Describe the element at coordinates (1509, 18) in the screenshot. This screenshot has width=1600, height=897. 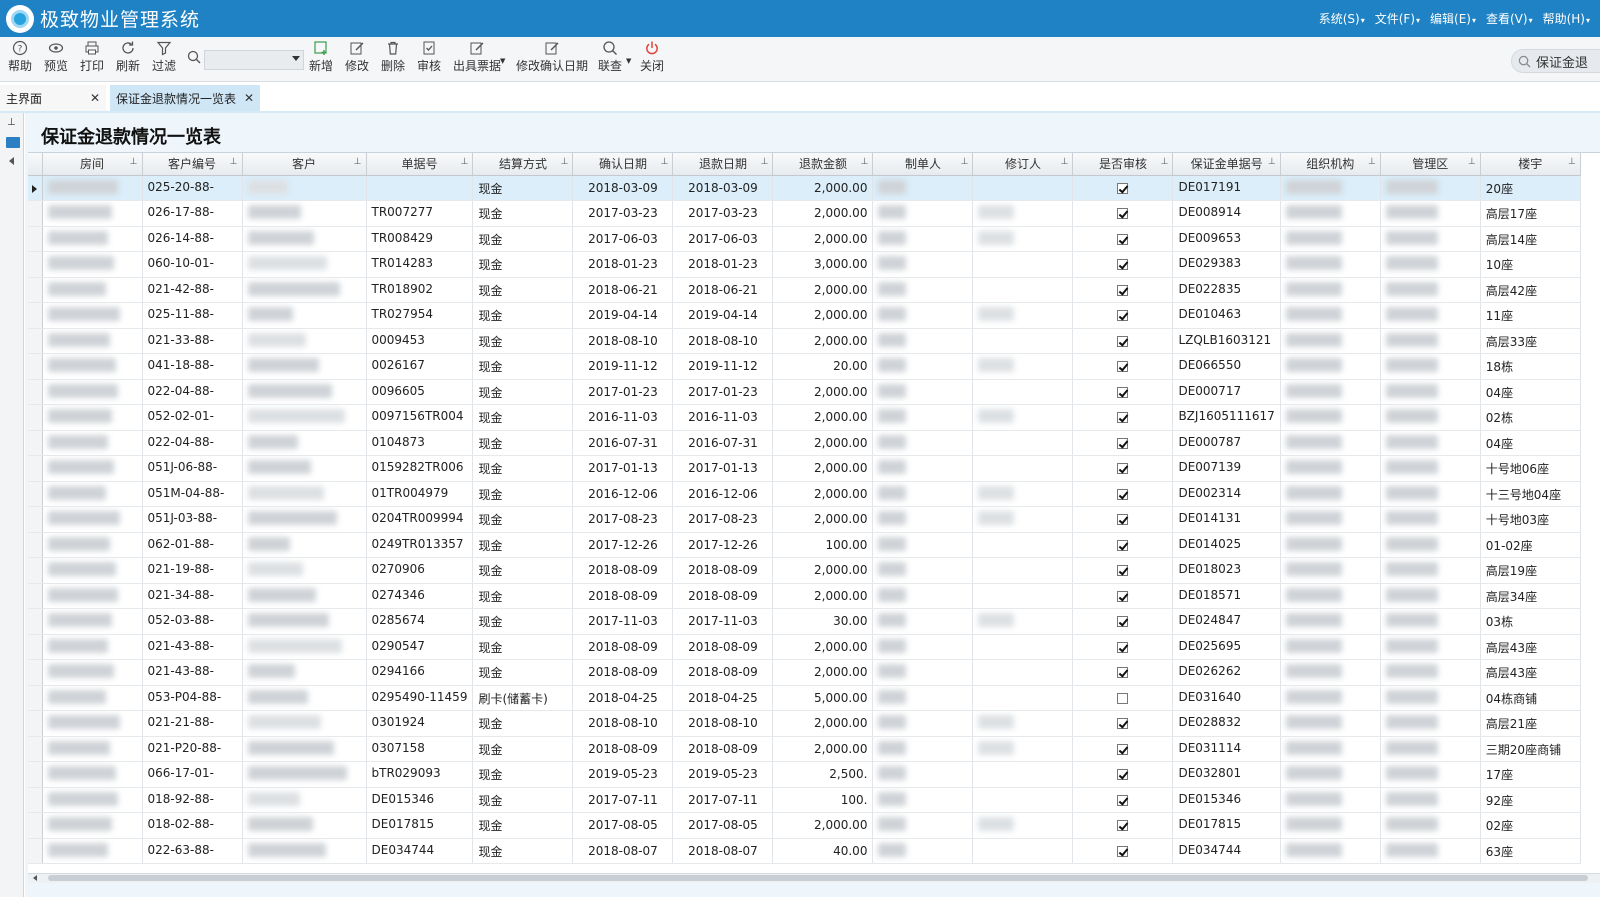
I see `menu-view: 查看(V)▾` at that location.